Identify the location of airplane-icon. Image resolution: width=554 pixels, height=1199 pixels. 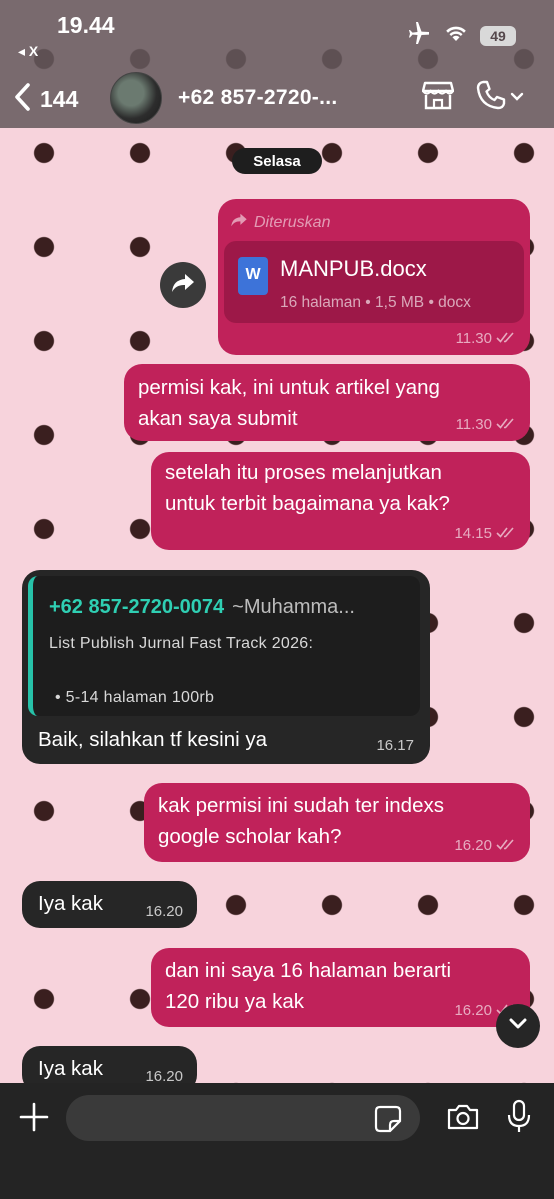
(419, 35).